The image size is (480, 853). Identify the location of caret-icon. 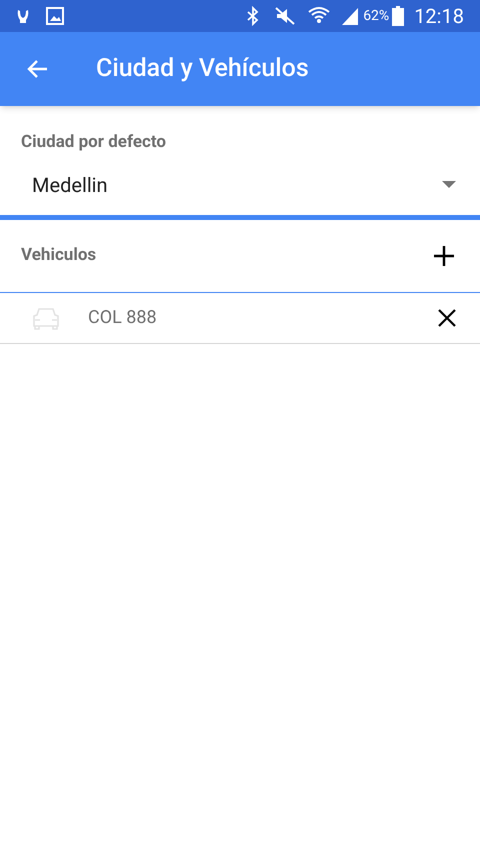
(449, 185).